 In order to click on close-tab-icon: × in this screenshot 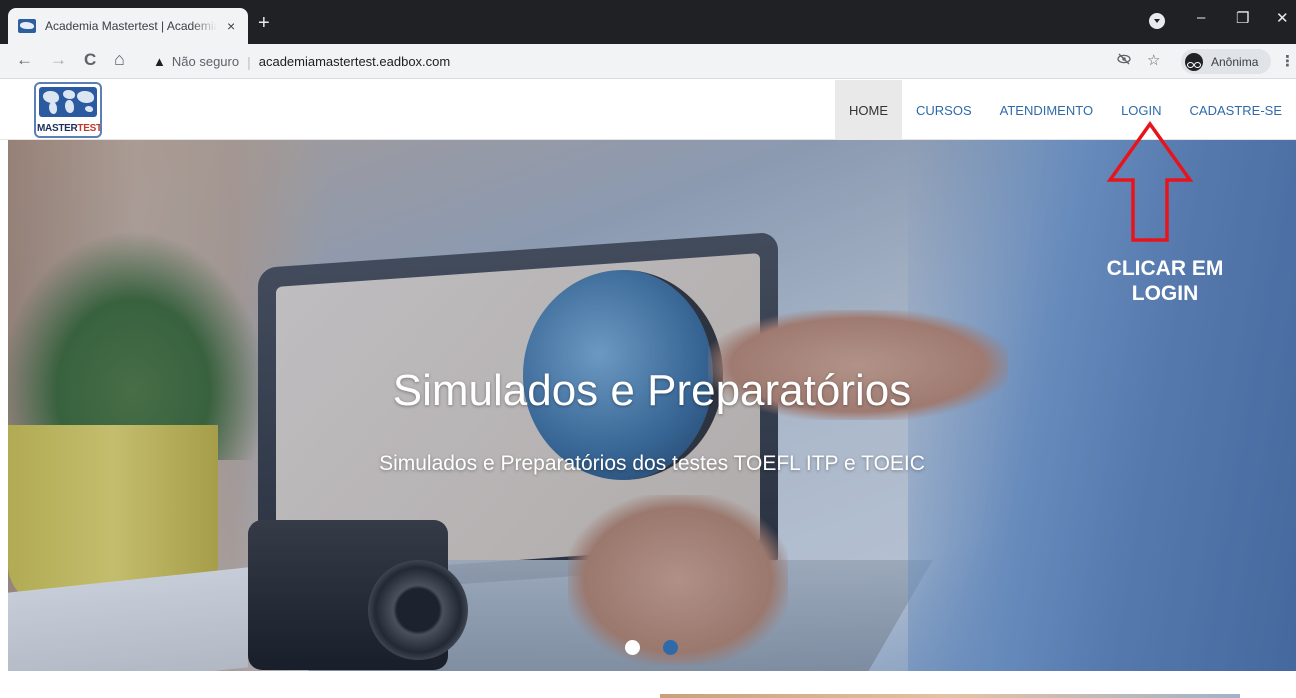, I will do `click(231, 26)`.